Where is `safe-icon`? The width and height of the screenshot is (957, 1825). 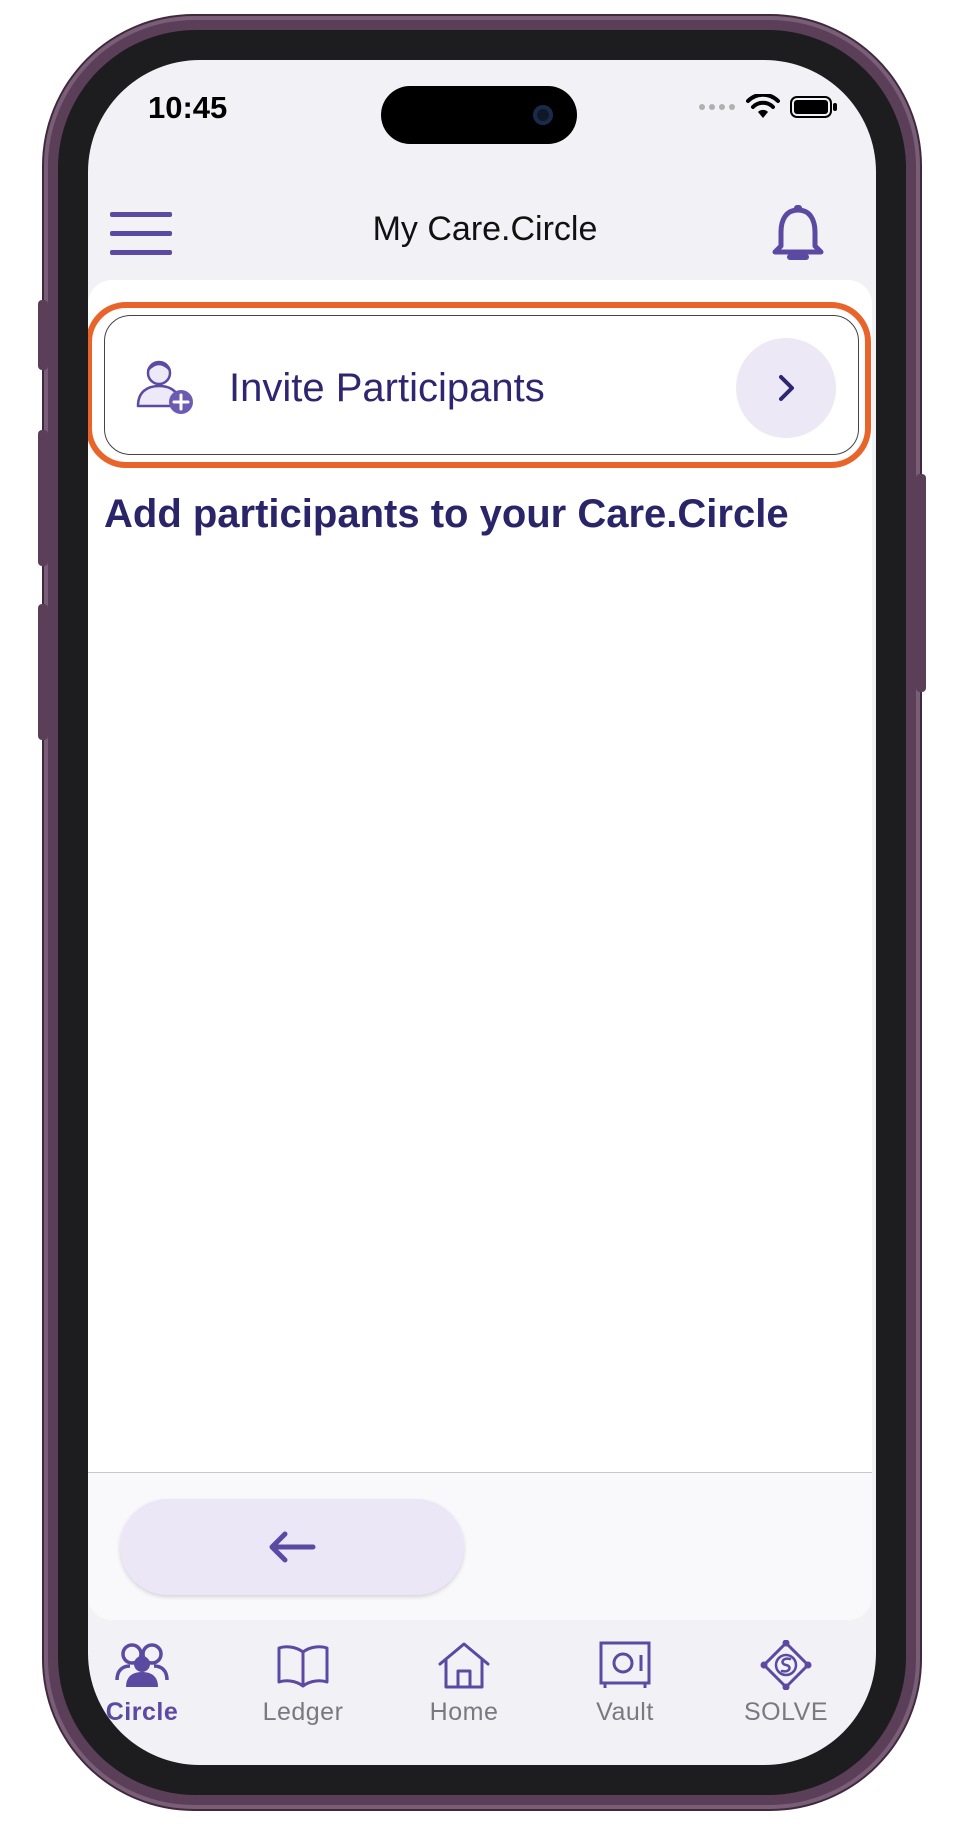
safe-icon is located at coordinates (625, 1664).